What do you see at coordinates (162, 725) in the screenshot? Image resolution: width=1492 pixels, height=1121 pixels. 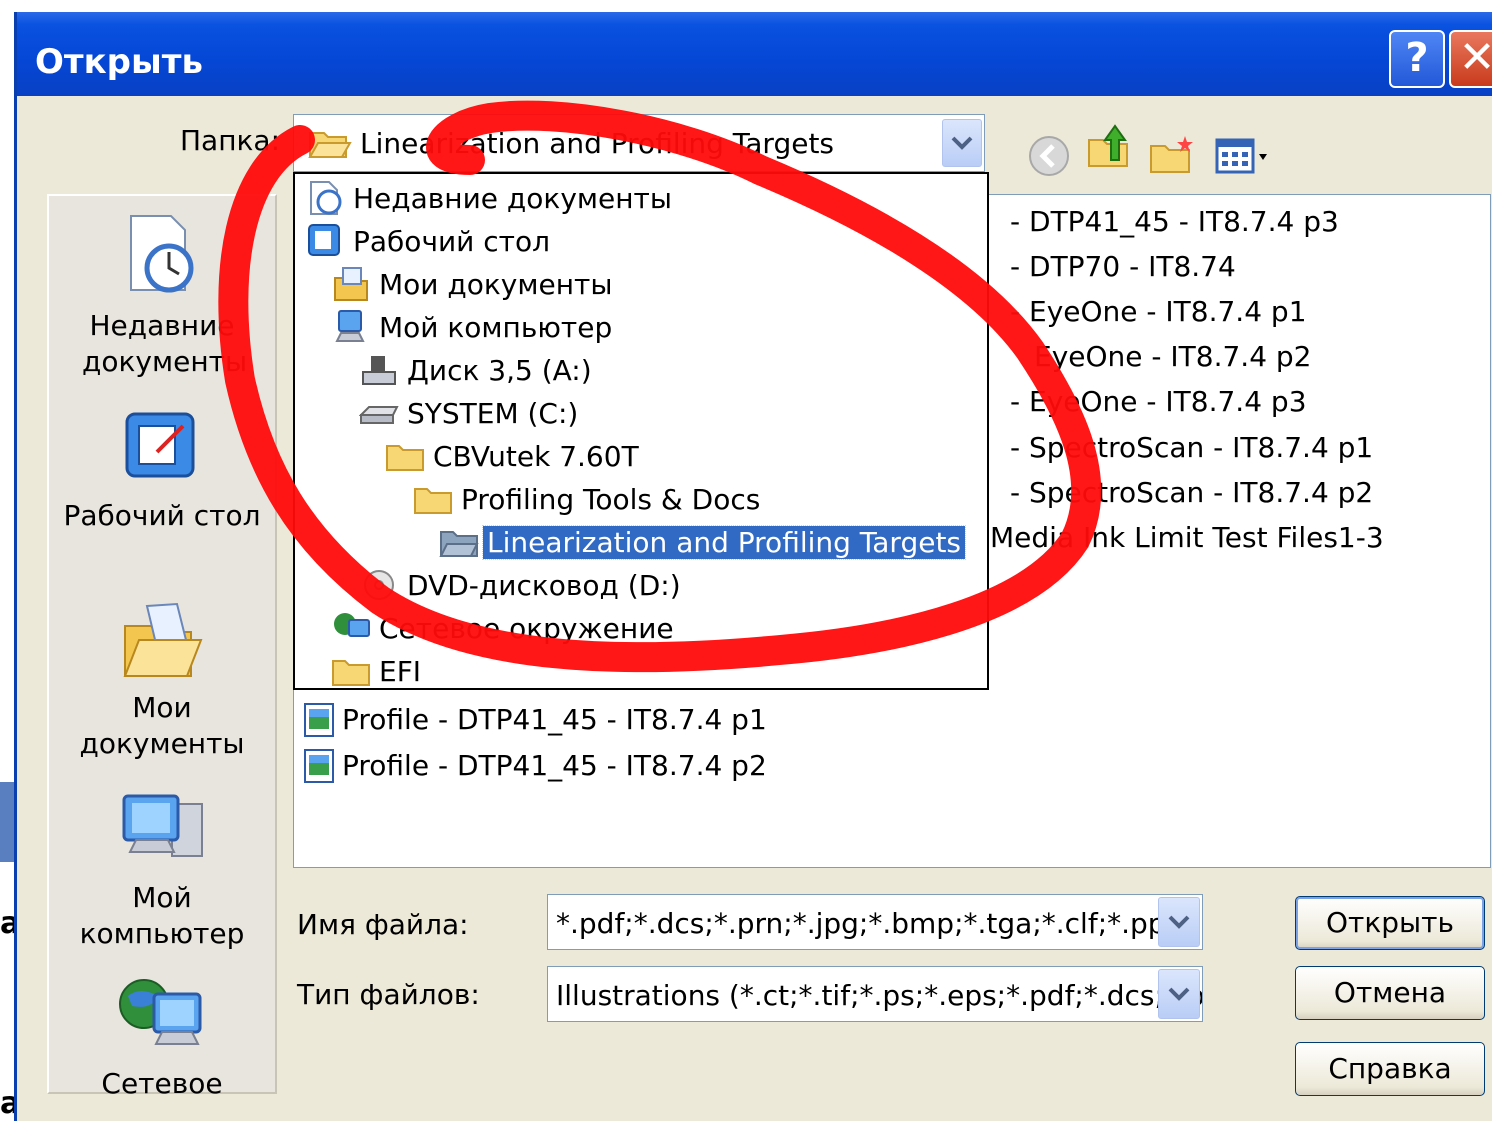 I see `place-label: Мои документы` at bounding box center [162, 725].